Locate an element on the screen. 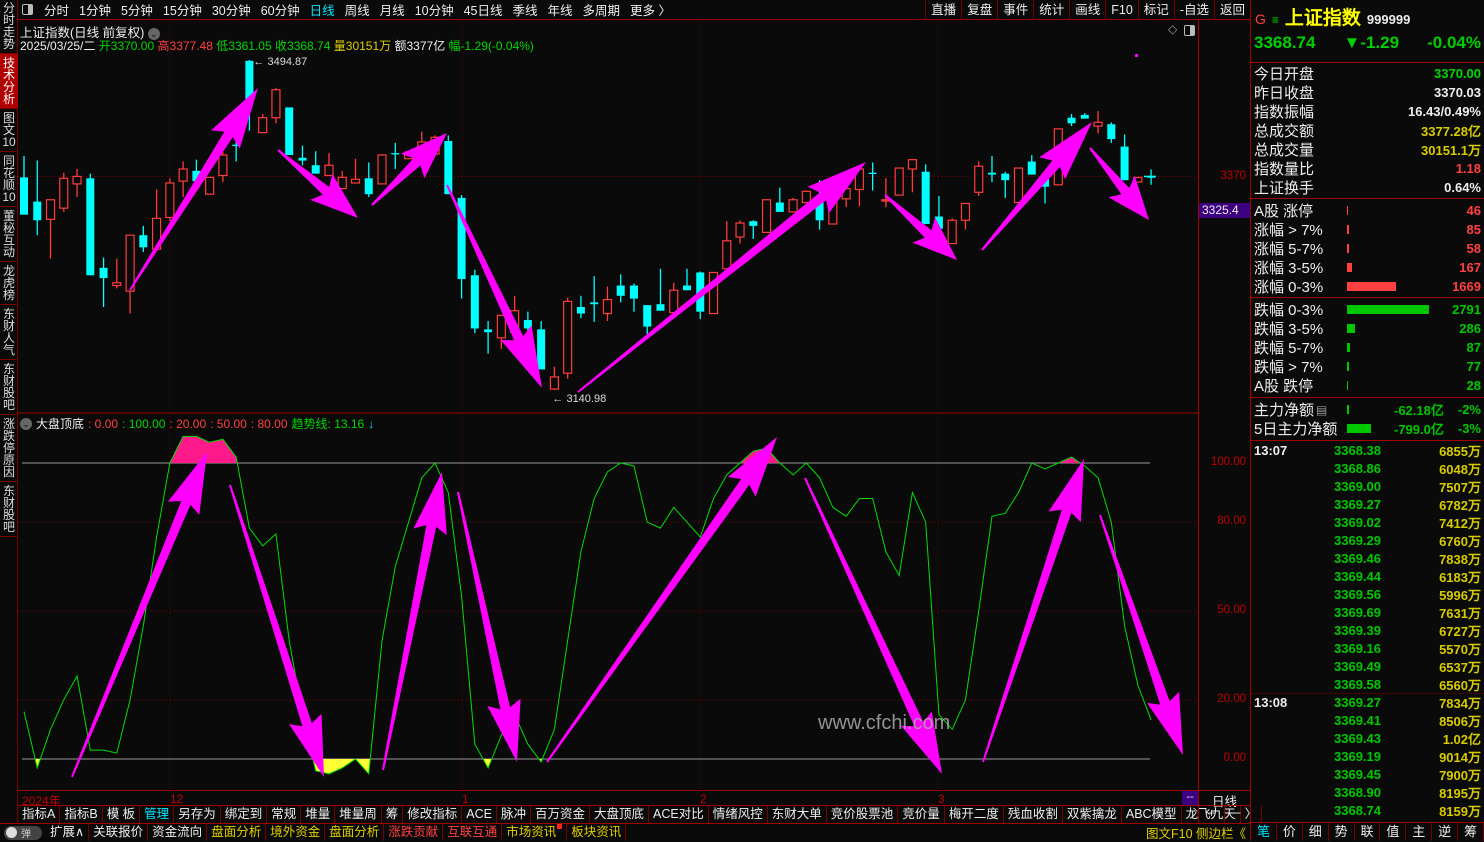 The height and width of the screenshot is (842, 1484). zoom-in-button: + is located at coordinates (1212, 814).